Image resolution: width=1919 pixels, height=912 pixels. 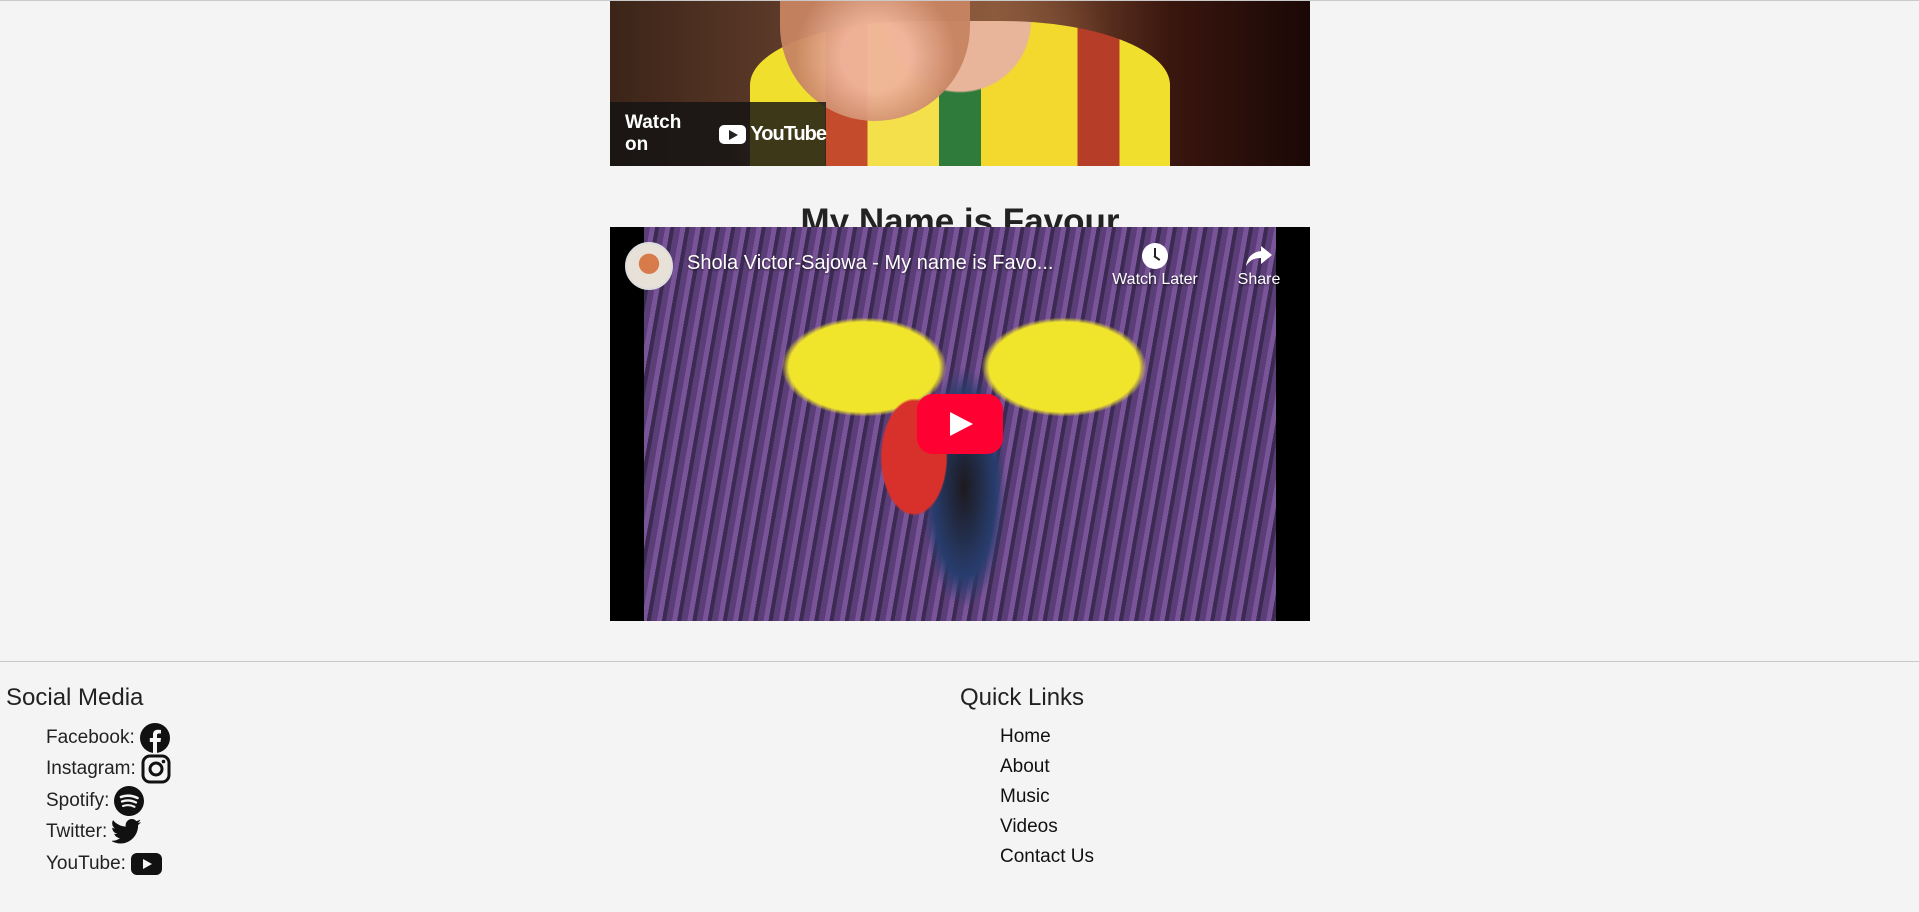 What do you see at coordinates (1155, 279) in the screenshot?
I see `watch-later-label: Watch Later` at bounding box center [1155, 279].